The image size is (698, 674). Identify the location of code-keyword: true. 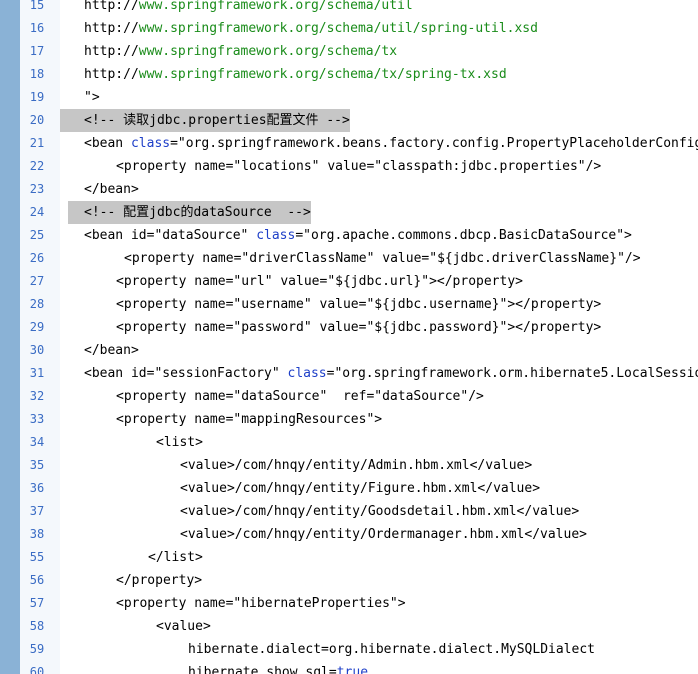
(352, 669).